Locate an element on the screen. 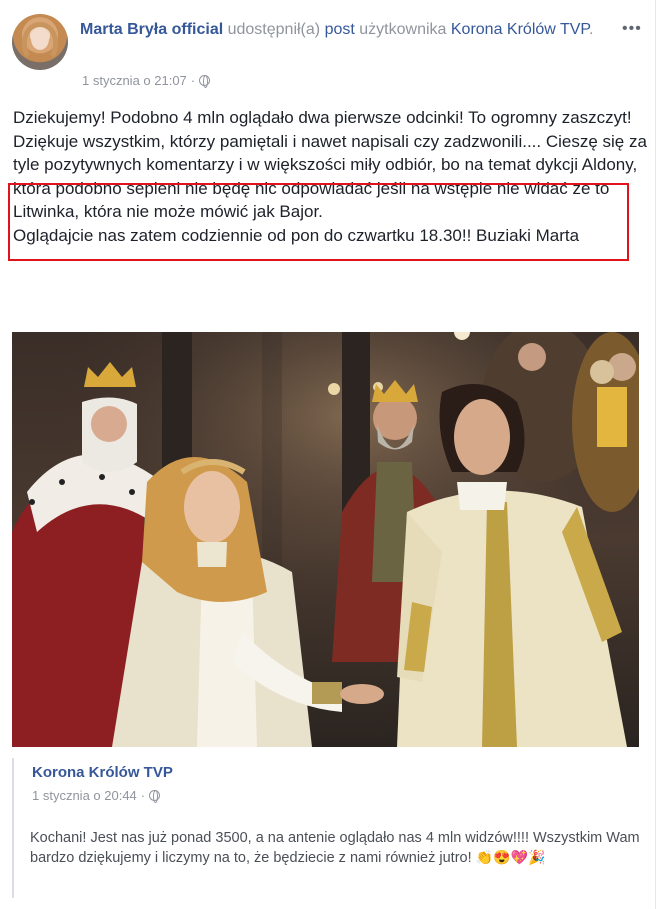 This screenshot has width=664, height=909. avatar-face is located at coordinates (40, 39).